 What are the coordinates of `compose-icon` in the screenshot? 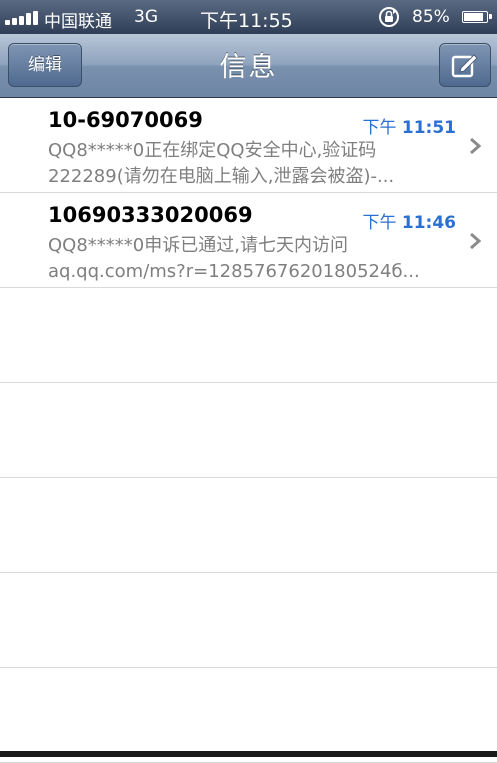 It's located at (464, 66).